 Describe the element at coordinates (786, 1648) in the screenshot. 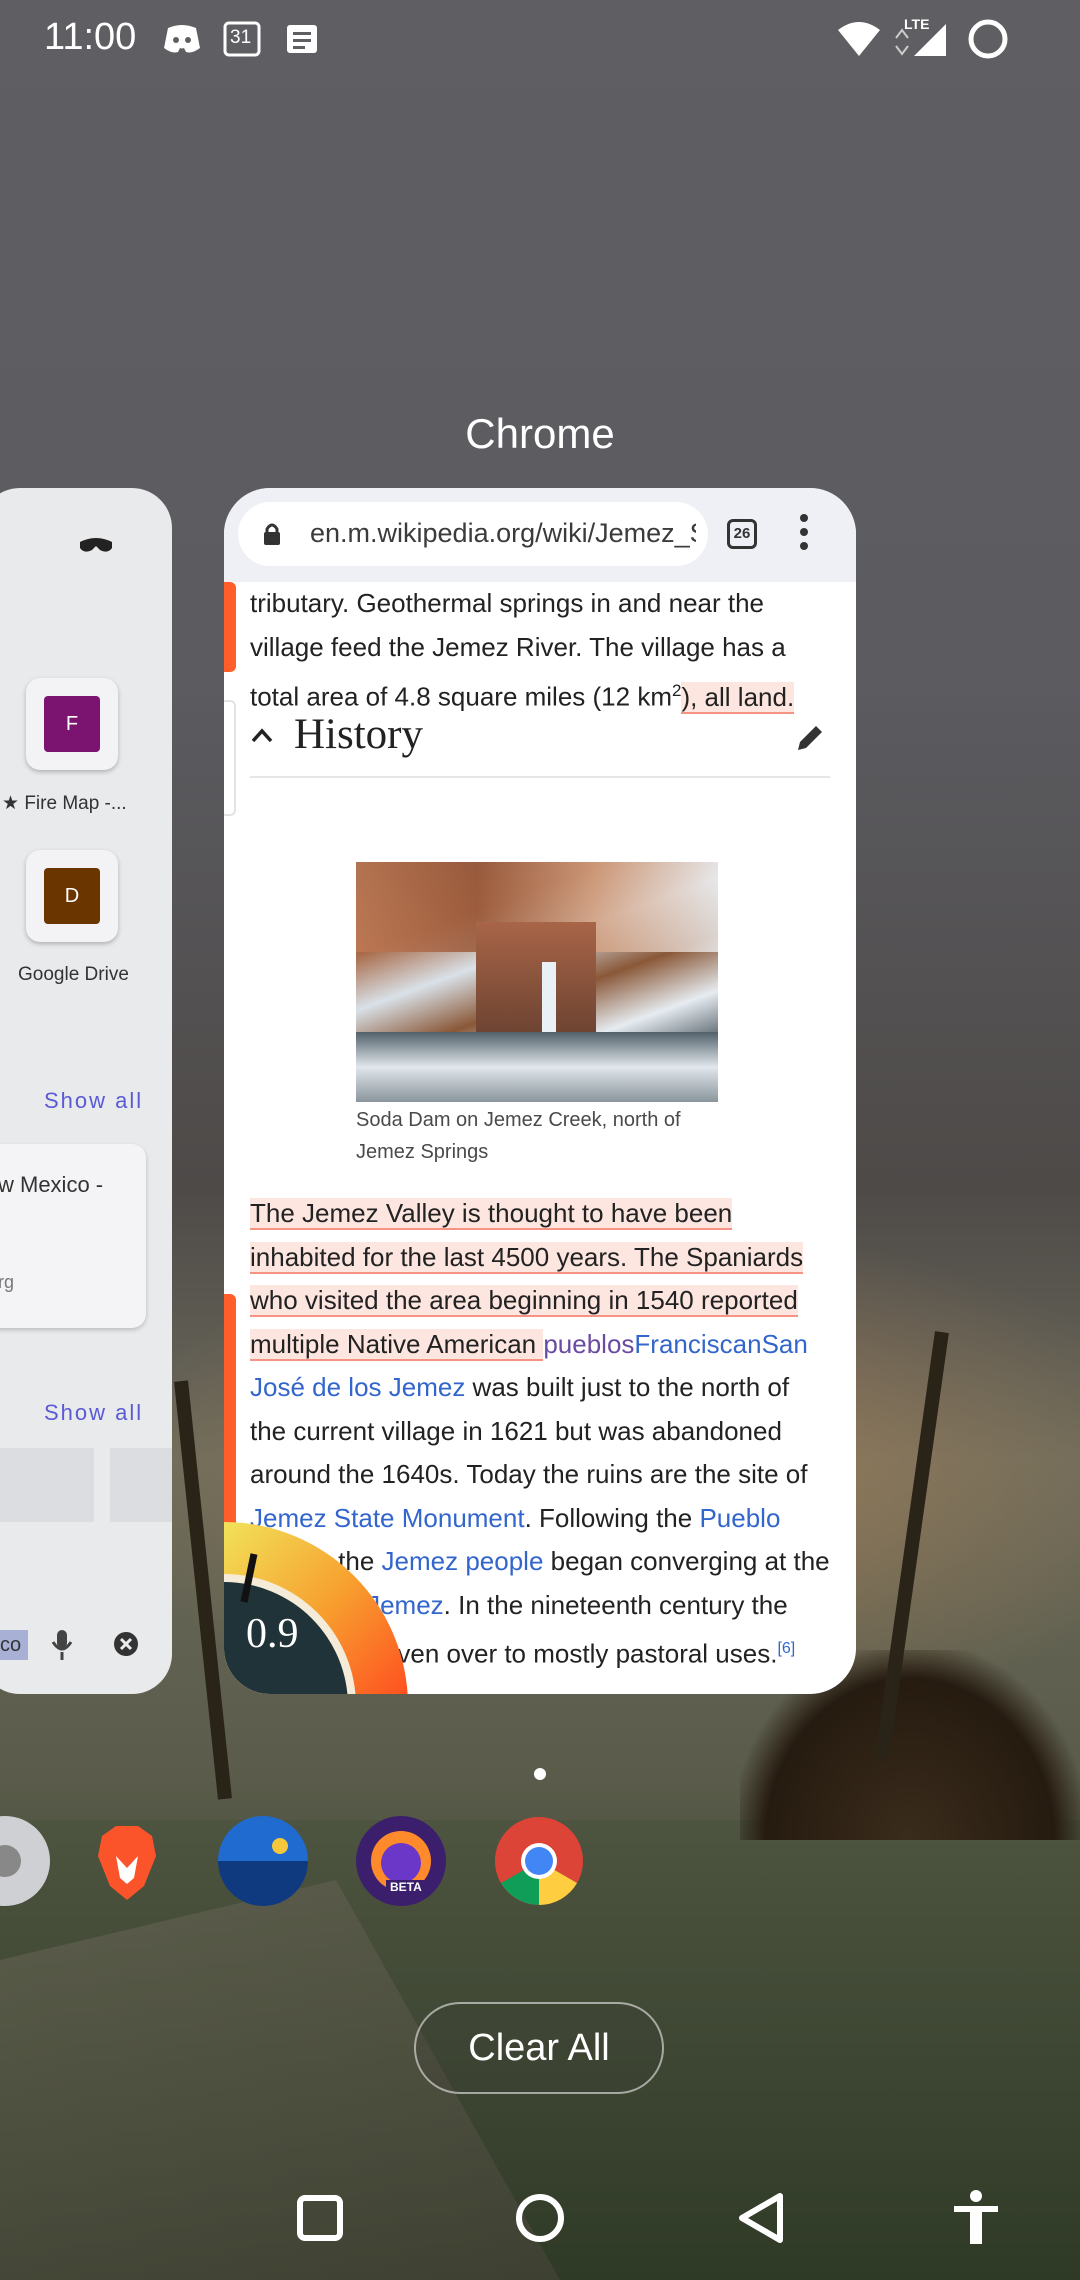

I see `reference-link: [6]` at that location.